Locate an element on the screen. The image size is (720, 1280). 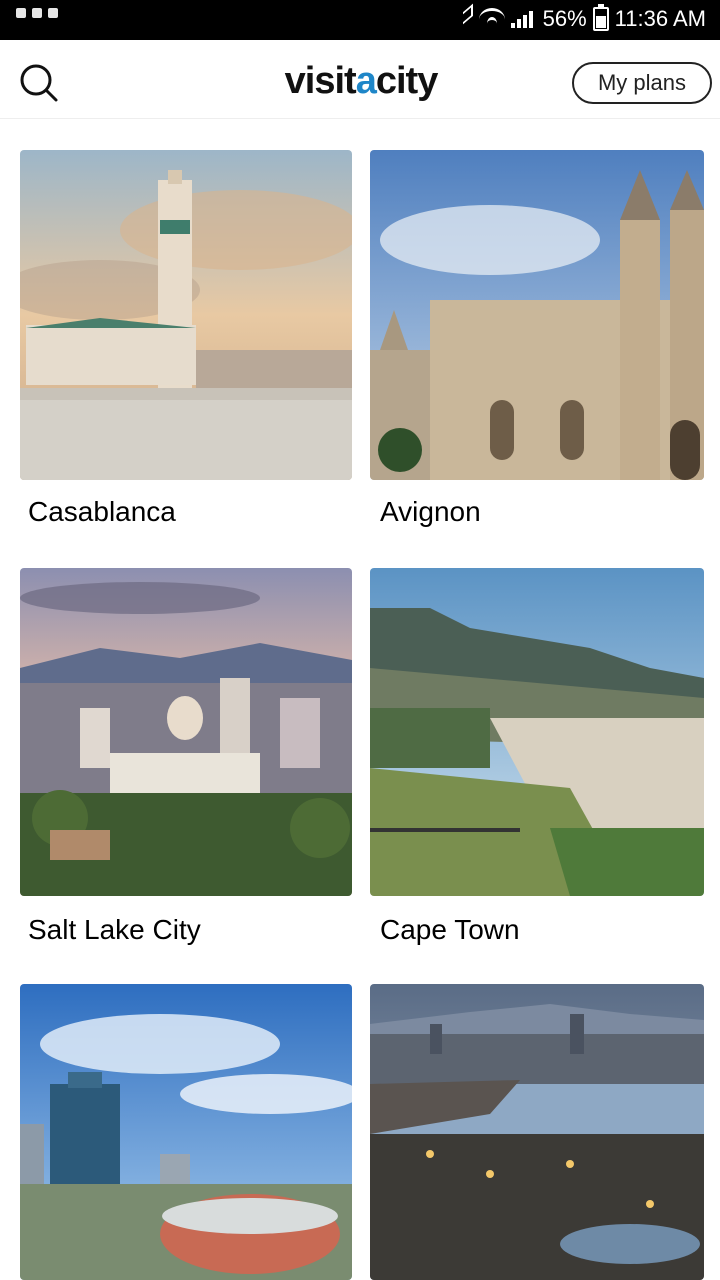
visitacity-logo: visitacity is located at coordinates (361, 82).